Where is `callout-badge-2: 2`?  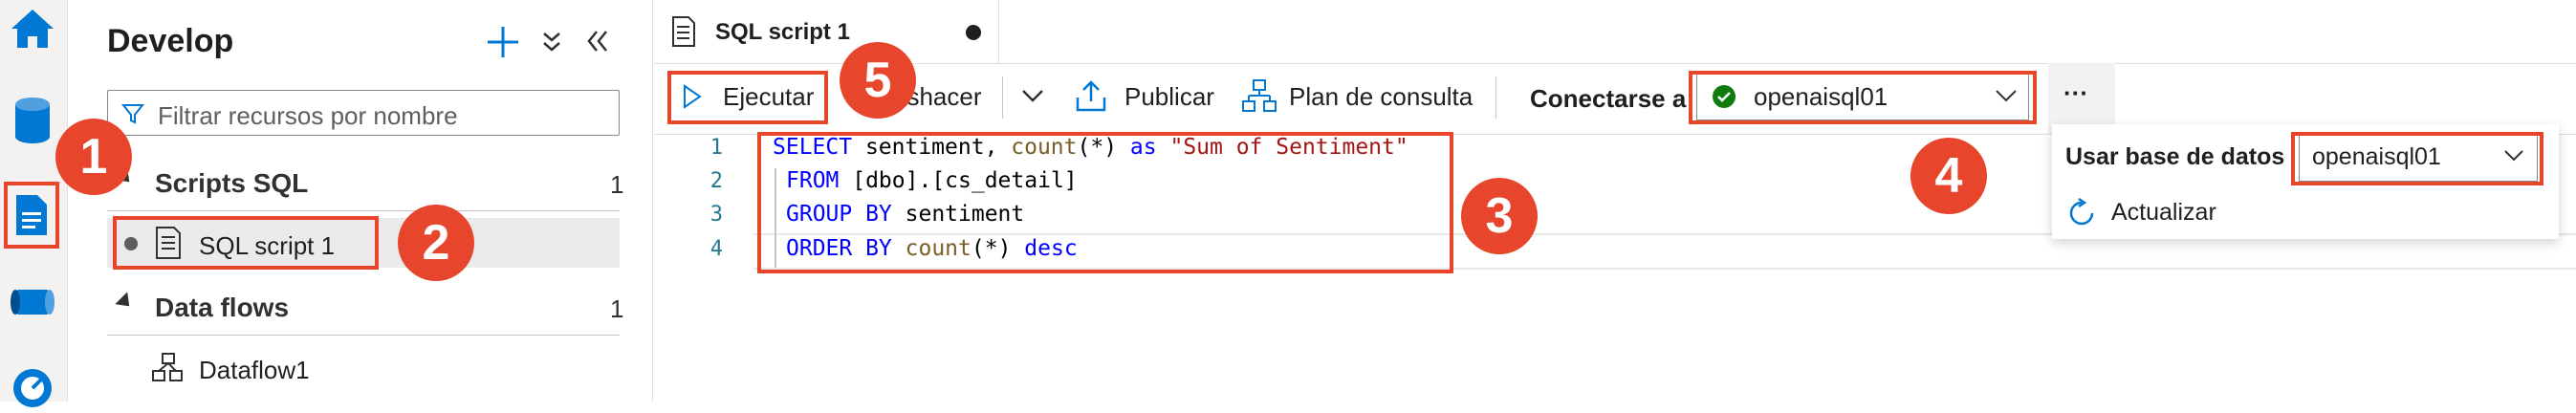
callout-badge-2: 2 is located at coordinates (436, 243).